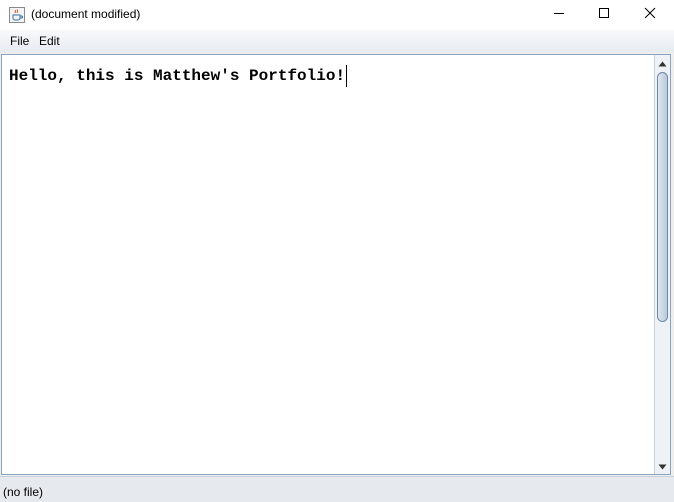 The image size is (674, 502). I want to click on minimize-button, so click(559, 15).